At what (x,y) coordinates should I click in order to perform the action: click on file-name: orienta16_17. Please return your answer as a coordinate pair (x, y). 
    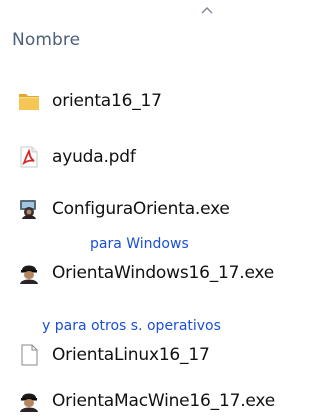
    Looking at the image, I should click on (107, 101).